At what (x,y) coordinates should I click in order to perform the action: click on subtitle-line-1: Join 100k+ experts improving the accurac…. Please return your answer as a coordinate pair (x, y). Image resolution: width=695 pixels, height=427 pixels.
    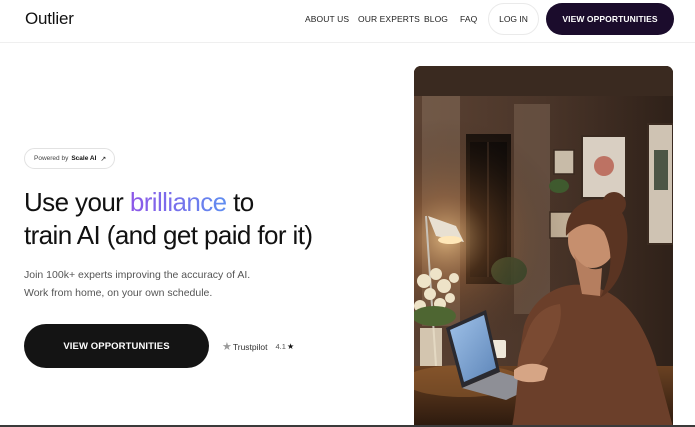
    Looking at the image, I should click on (137, 275).